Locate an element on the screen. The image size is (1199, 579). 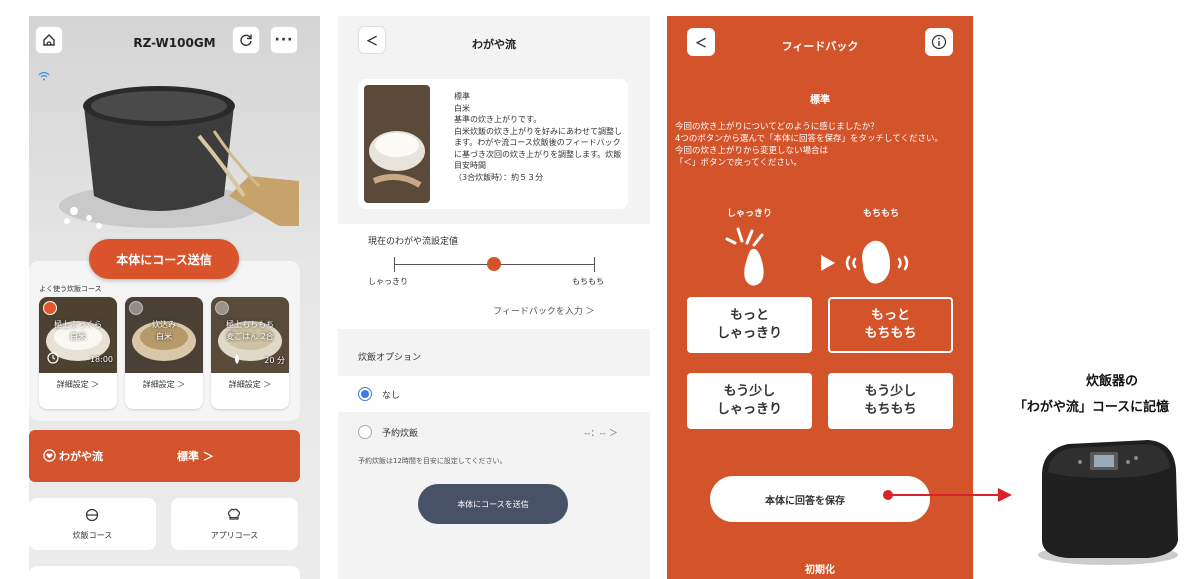
favorites-label: よく使う炊飯コース is located at coordinates (70, 289).